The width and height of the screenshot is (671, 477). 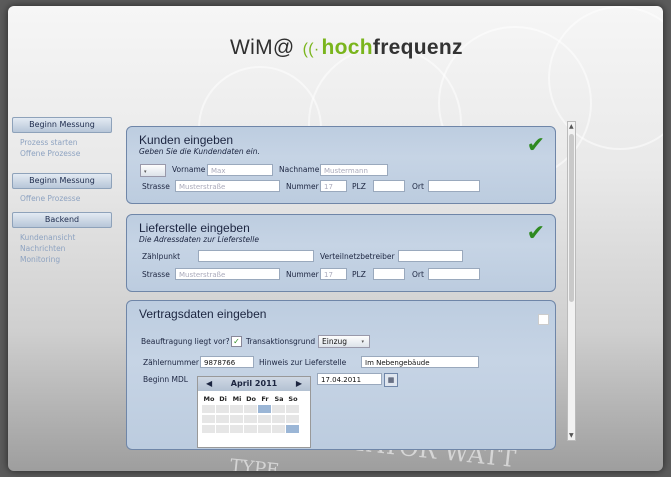 I want to click on verteilnetzbetreiber-label: Verteilnetzbetreiber, so click(x=357, y=256).